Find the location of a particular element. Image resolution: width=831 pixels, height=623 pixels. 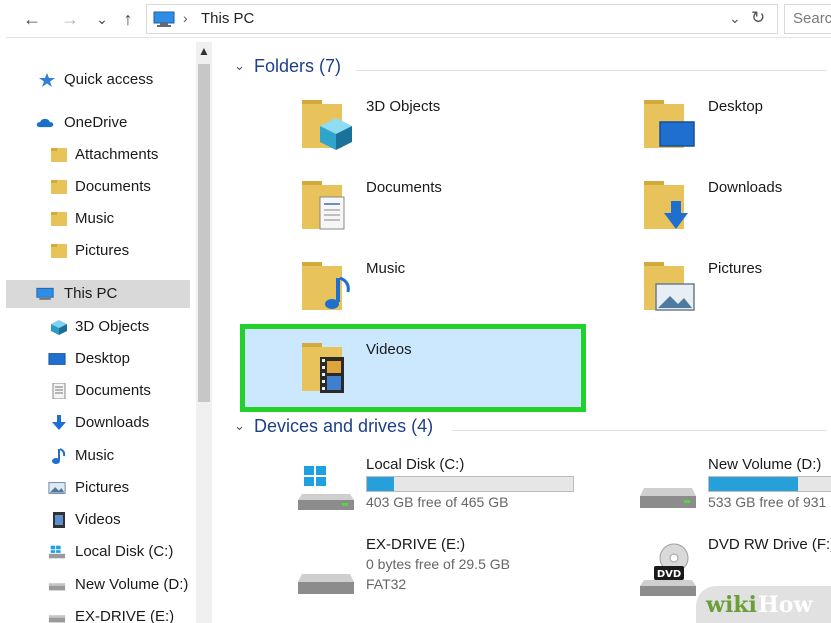

music-note-icon is located at coordinates (59, 456).